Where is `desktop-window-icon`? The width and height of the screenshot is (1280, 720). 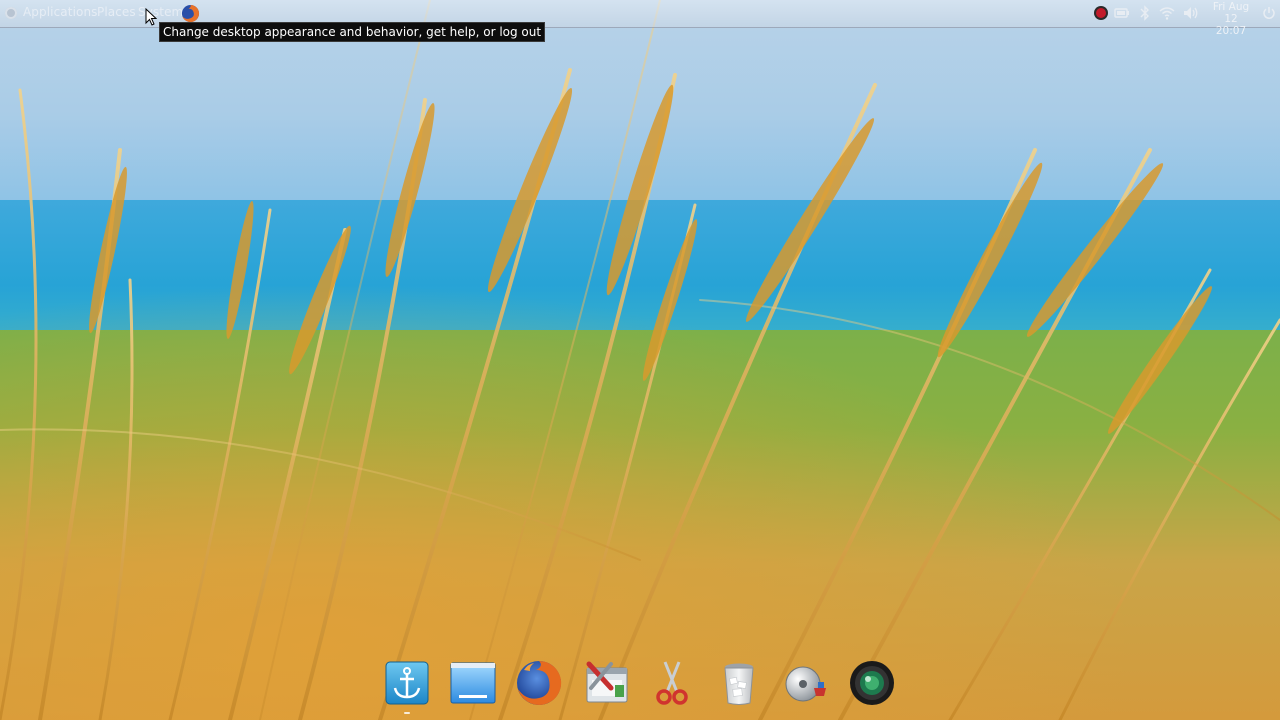 desktop-window-icon is located at coordinates (473, 683).